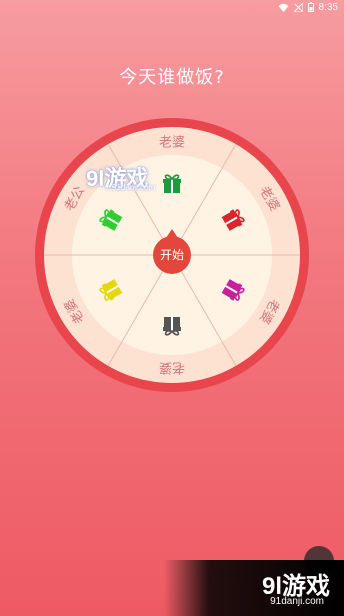 The width and height of the screenshot is (344, 616). What do you see at coordinates (172, 255) in the screenshot?
I see `start-label: 开始` at bounding box center [172, 255].